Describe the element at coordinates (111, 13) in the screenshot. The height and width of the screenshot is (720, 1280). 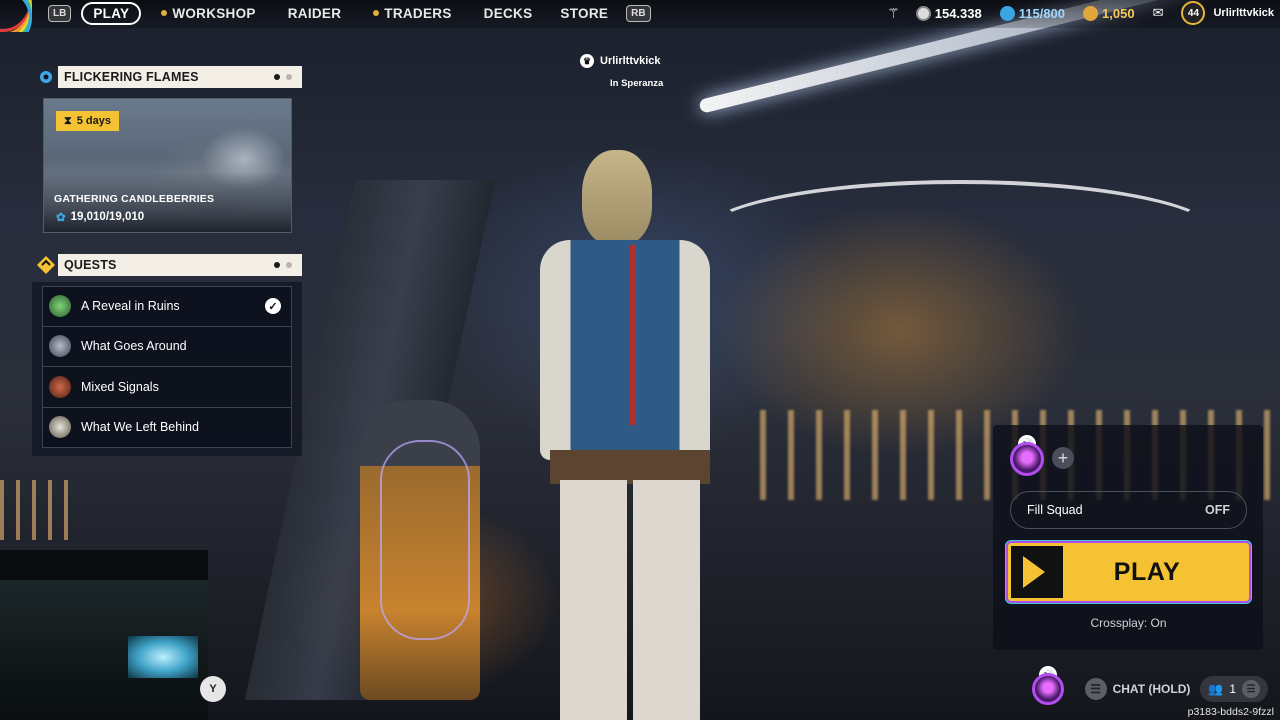
I see `nav-tab-play: PLAY` at that location.